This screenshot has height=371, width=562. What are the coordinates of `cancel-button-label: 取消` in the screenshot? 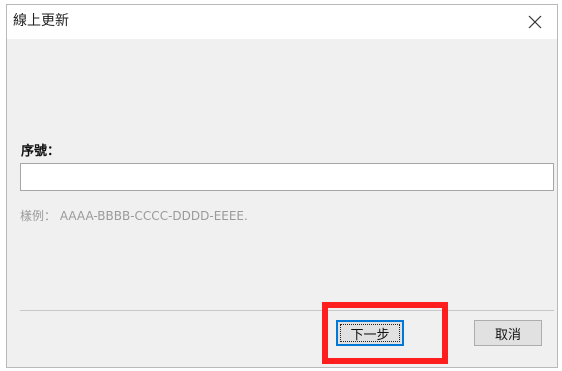 It's located at (507, 335).